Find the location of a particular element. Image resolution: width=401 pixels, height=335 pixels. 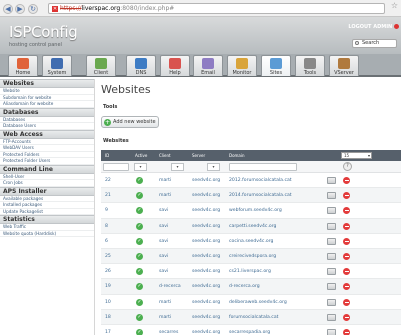

tab-home: Home is located at coordinates (23, 65).